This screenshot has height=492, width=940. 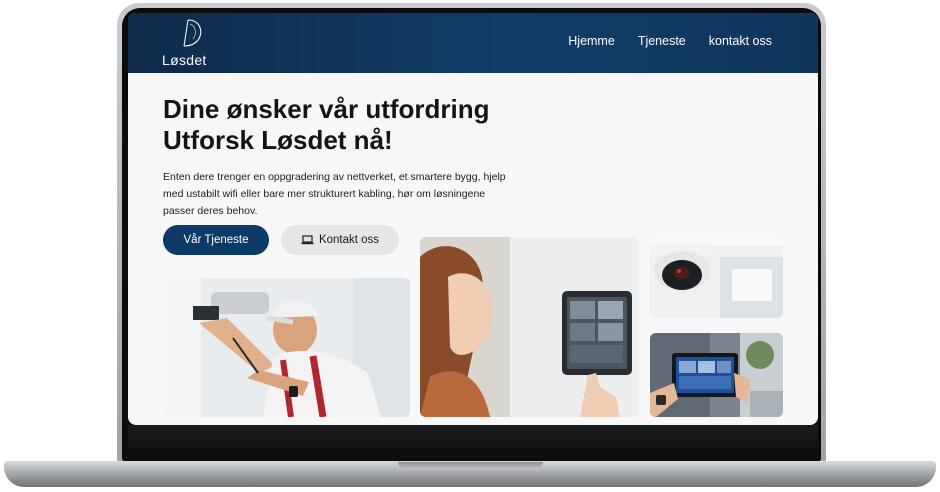 What do you see at coordinates (473, 442) in the screenshot?
I see `laptop-screen-bottom` at bounding box center [473, 442].